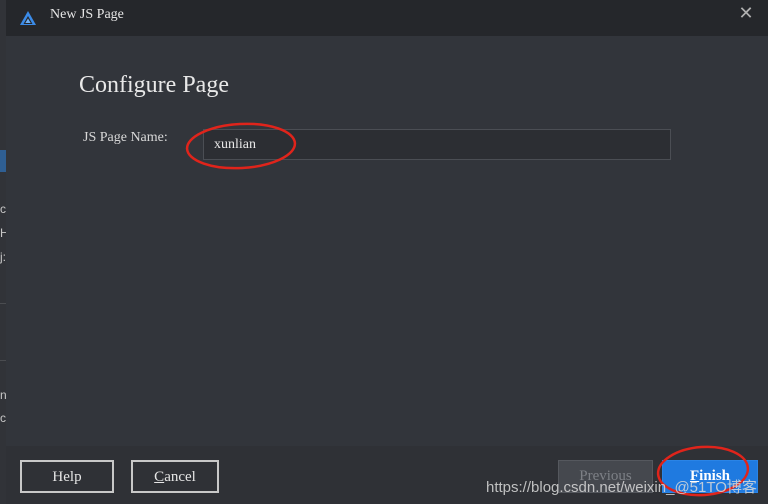 This screenshot has width=768, height=504. I want to click on watermark-text: https://blog.csdn.net/weixin_@51TO博客, so click(621, 487).